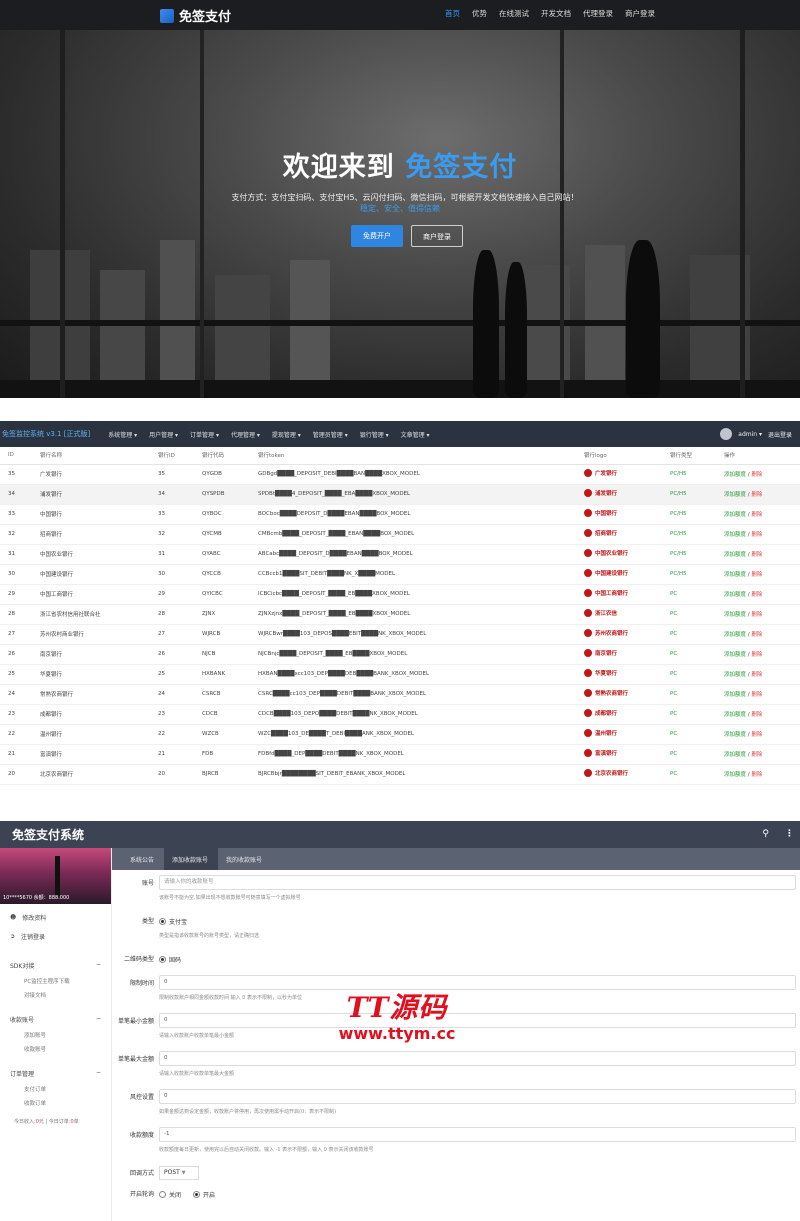  What do you see at coordinates (55, 1089) in the screenshot?
I see `sidebar-sub-pay-orders: 支付订单` at bounding box center [55, 1089].